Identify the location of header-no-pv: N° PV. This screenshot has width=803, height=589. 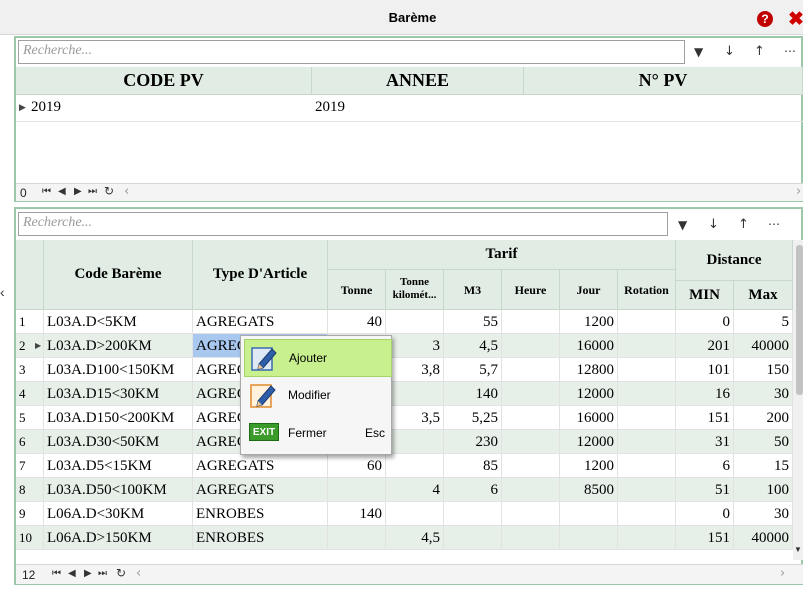
(663, 81).